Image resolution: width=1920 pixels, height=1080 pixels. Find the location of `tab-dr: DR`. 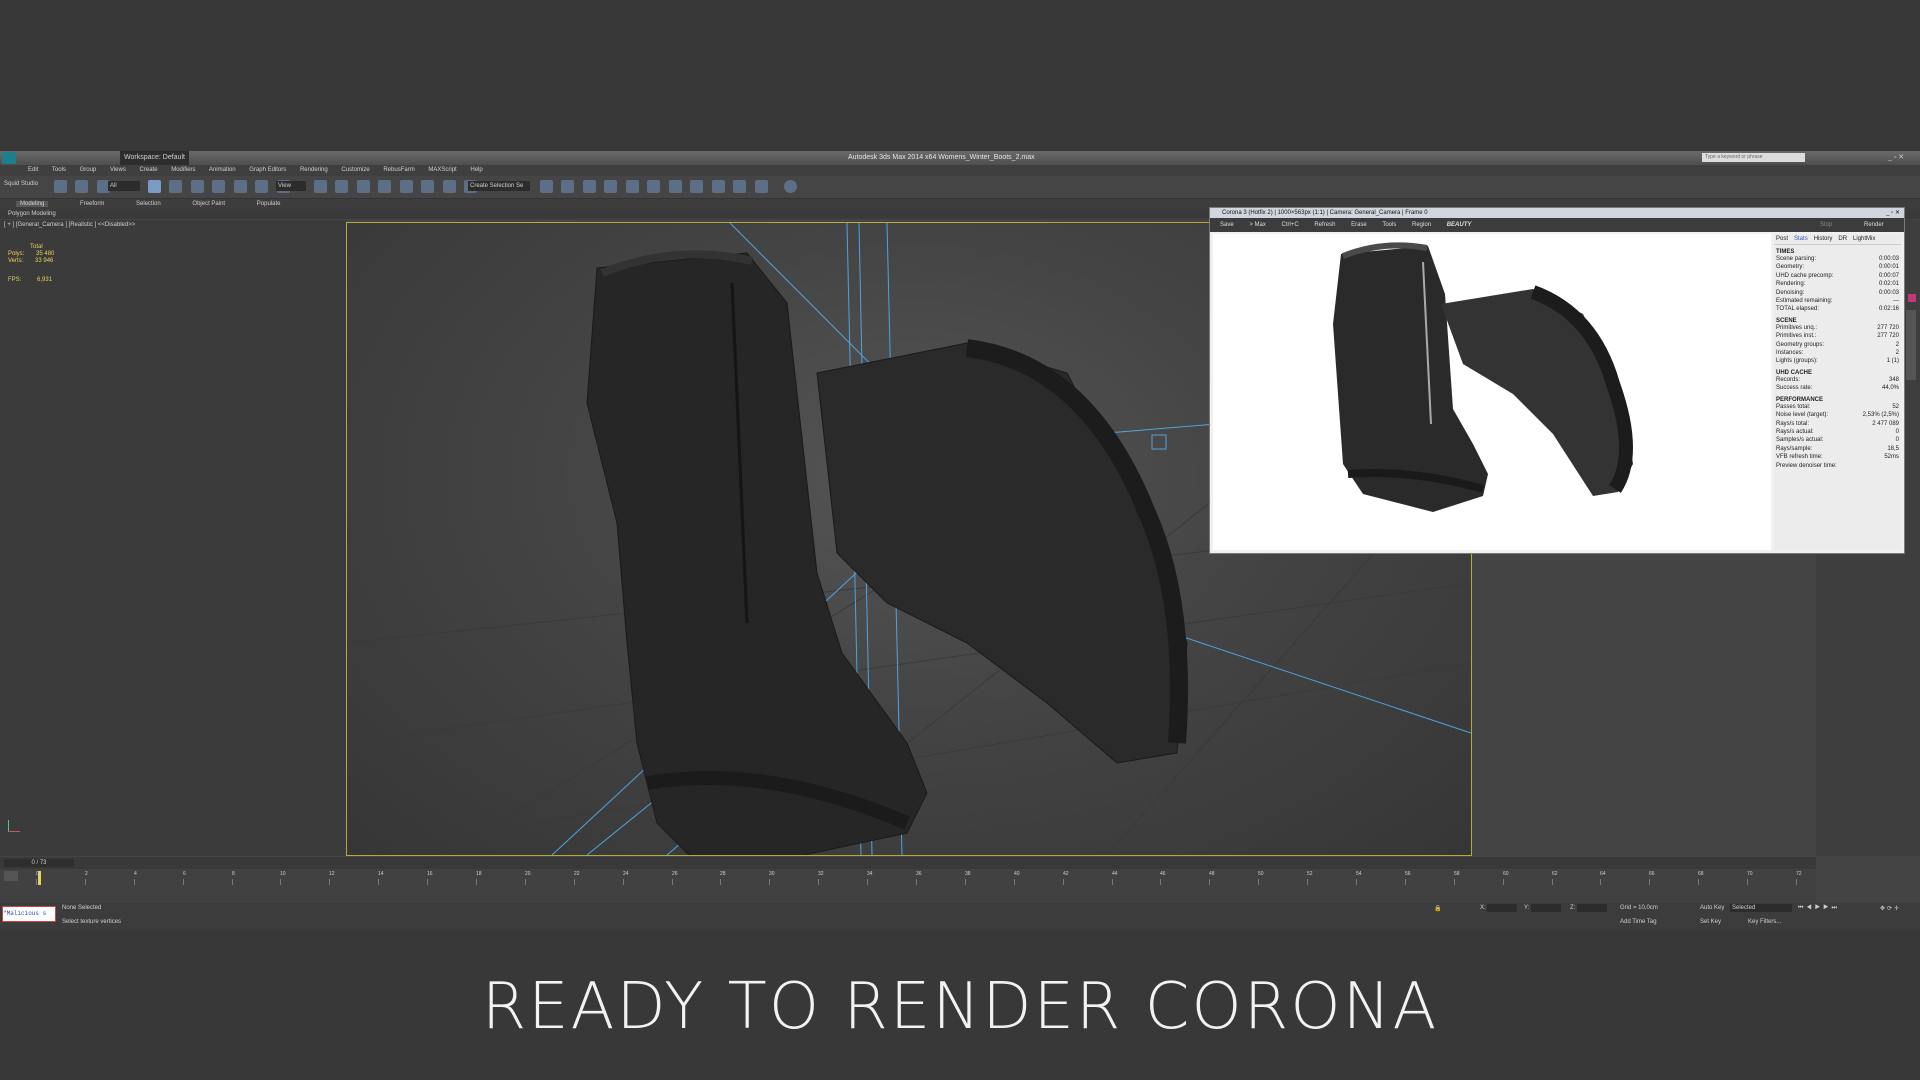

tab-dr: DR is located at coordinates (1842, 239).